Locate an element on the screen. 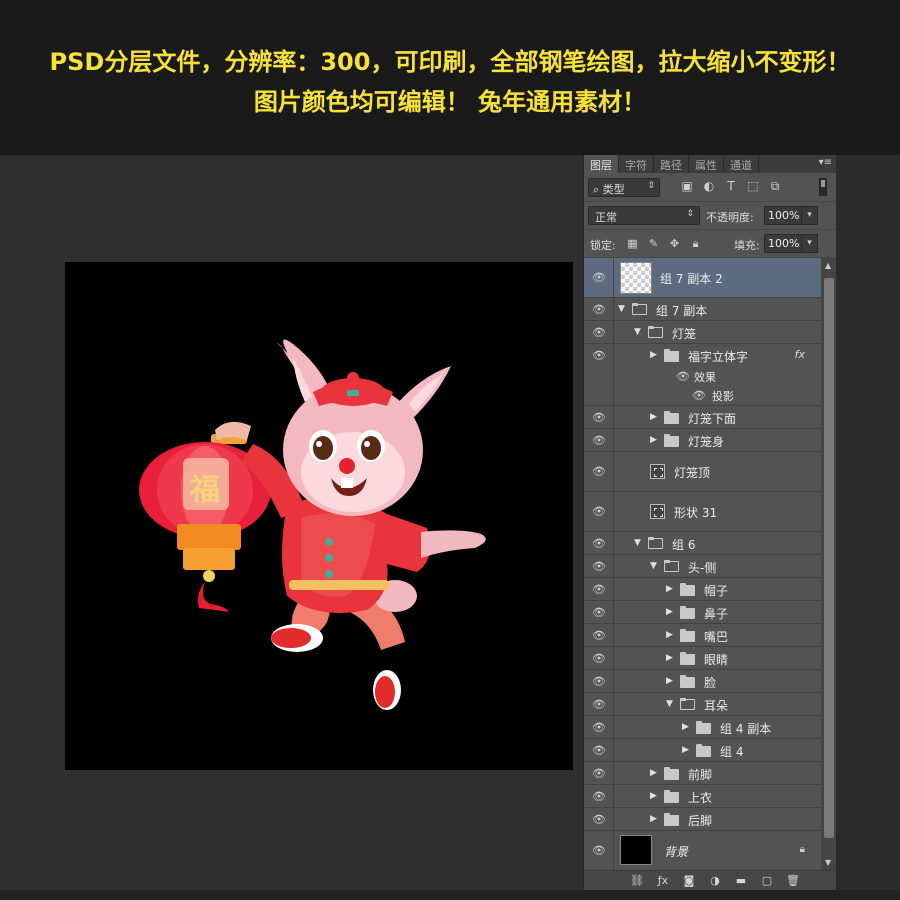 This screenshot has height=900, width=900. blend-mode-select: 正常 ⇕ is located at coordinates (644, 215).